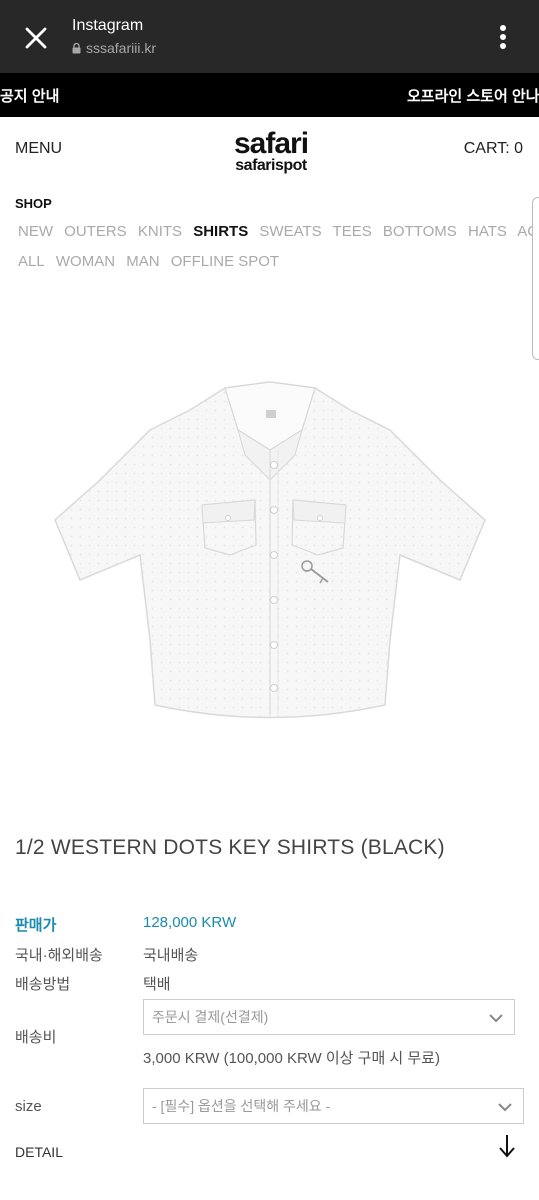 The image size is (539, 1200). What do you see at coordinates (225, 261) in the screenshot?
I see `nav-item-offline-spot: OFFLINE SPOT` at bounding box center [225, 261].